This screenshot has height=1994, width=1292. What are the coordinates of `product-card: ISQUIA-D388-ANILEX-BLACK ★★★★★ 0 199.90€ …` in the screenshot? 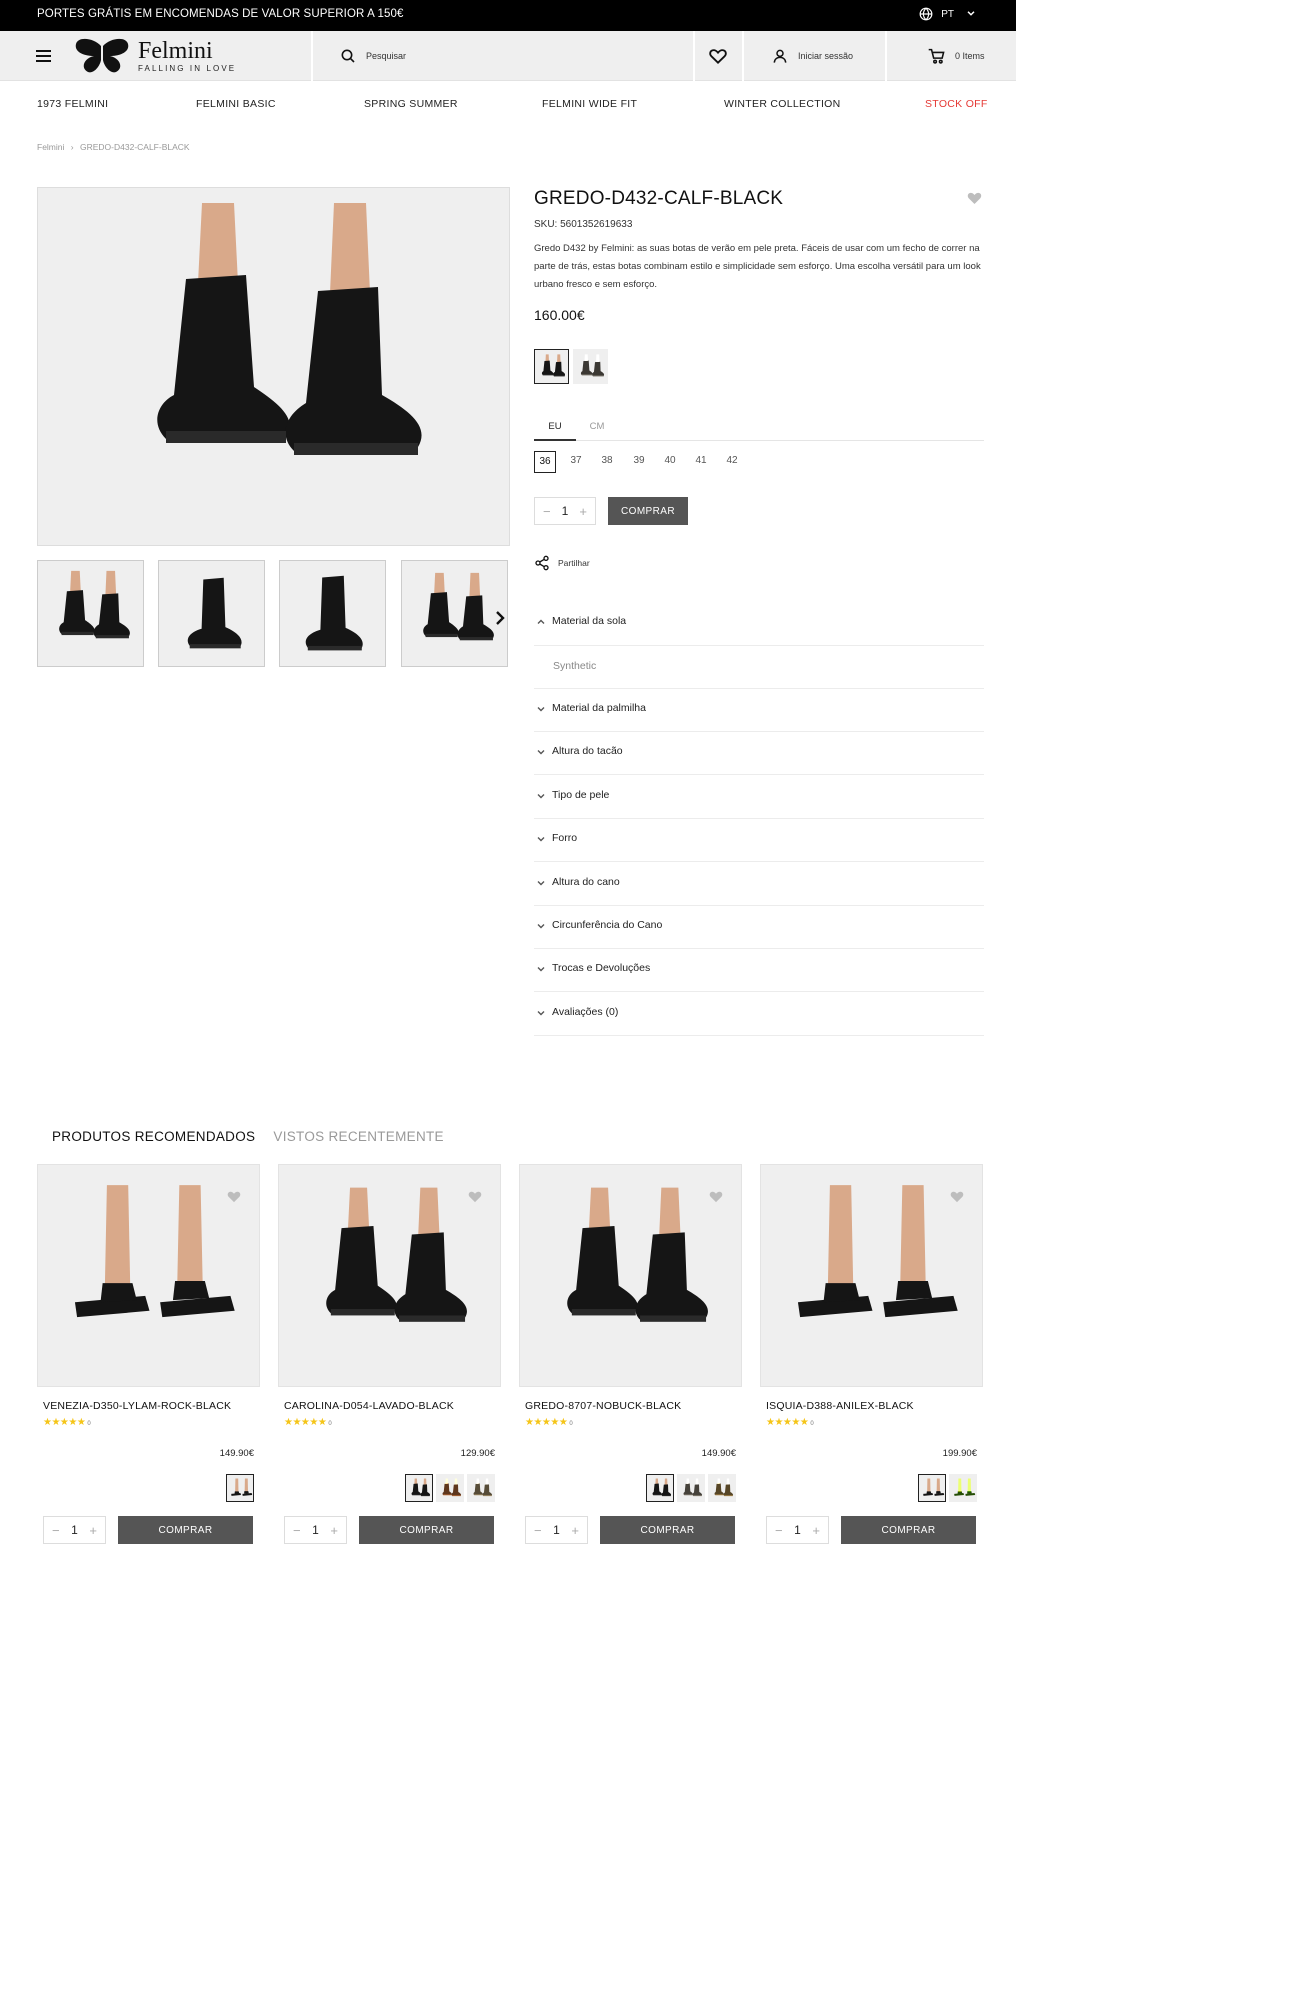 It's located at (871, 1364).